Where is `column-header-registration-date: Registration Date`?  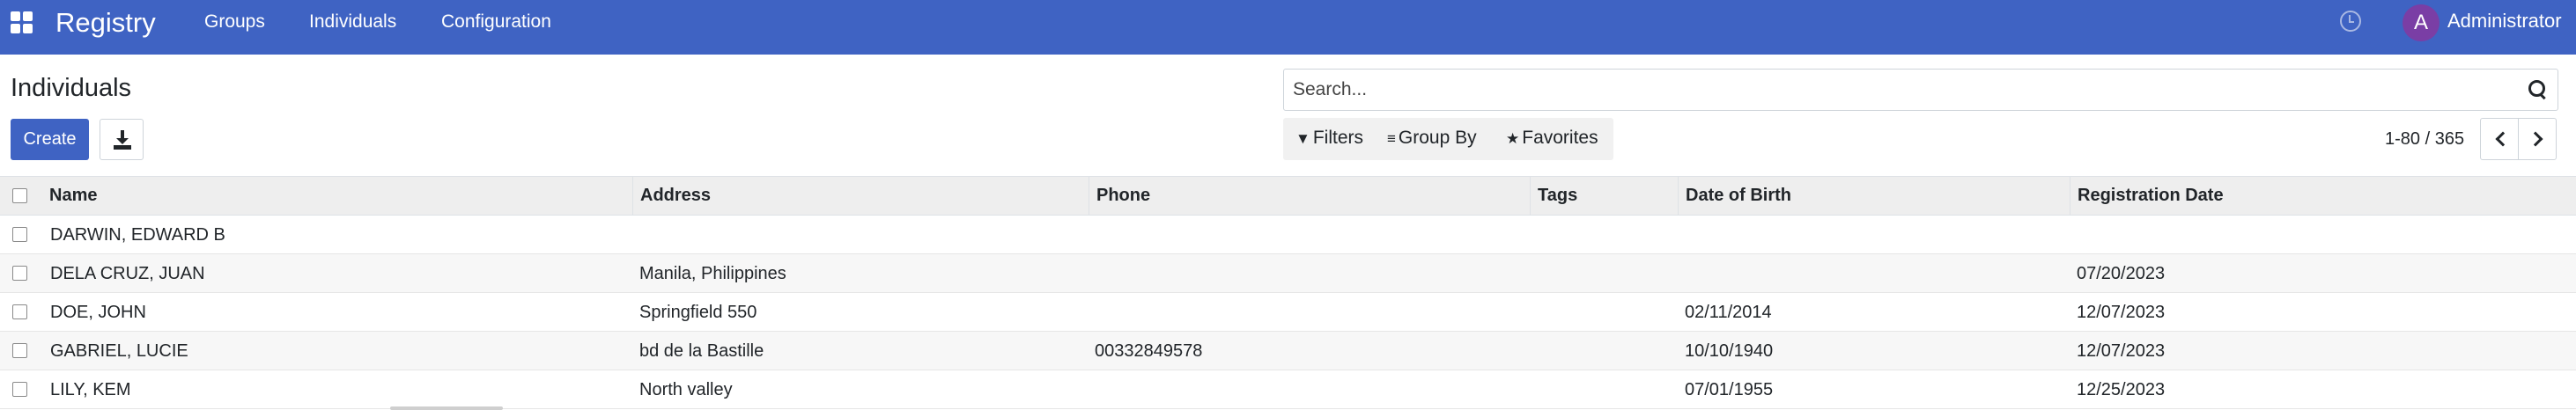
column-header-registration-date: Registration Date is located at coordinates (2323, 196).